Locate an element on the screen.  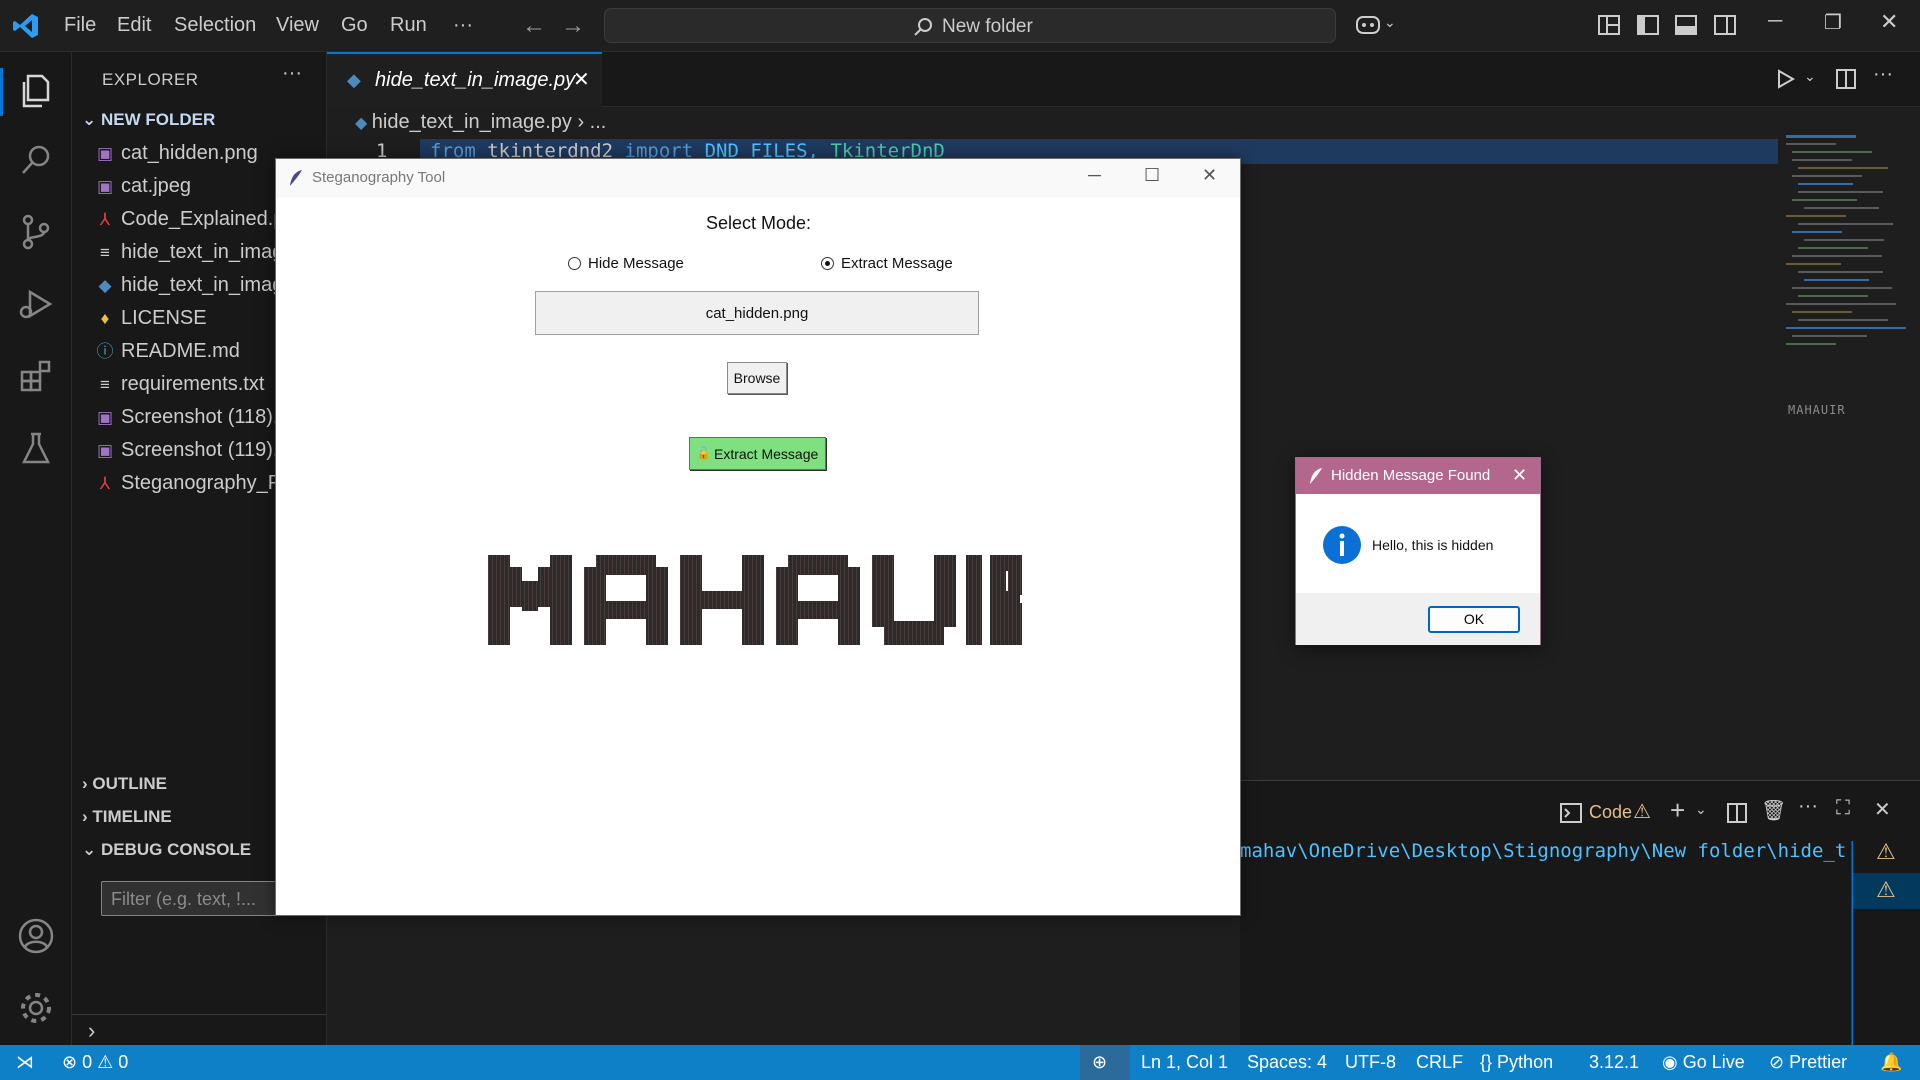
tk-window-title: Steganography Tool is located at coordinates (379, 177).